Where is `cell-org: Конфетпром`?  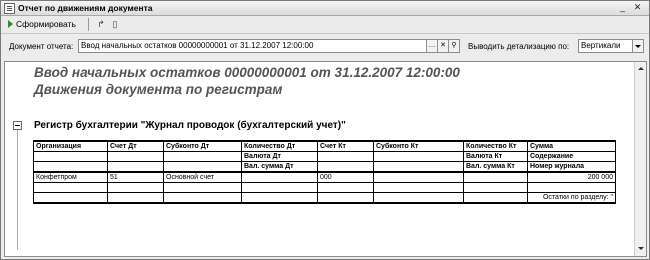
cell-org: Конфетпром is located at coordinates (70, 177).